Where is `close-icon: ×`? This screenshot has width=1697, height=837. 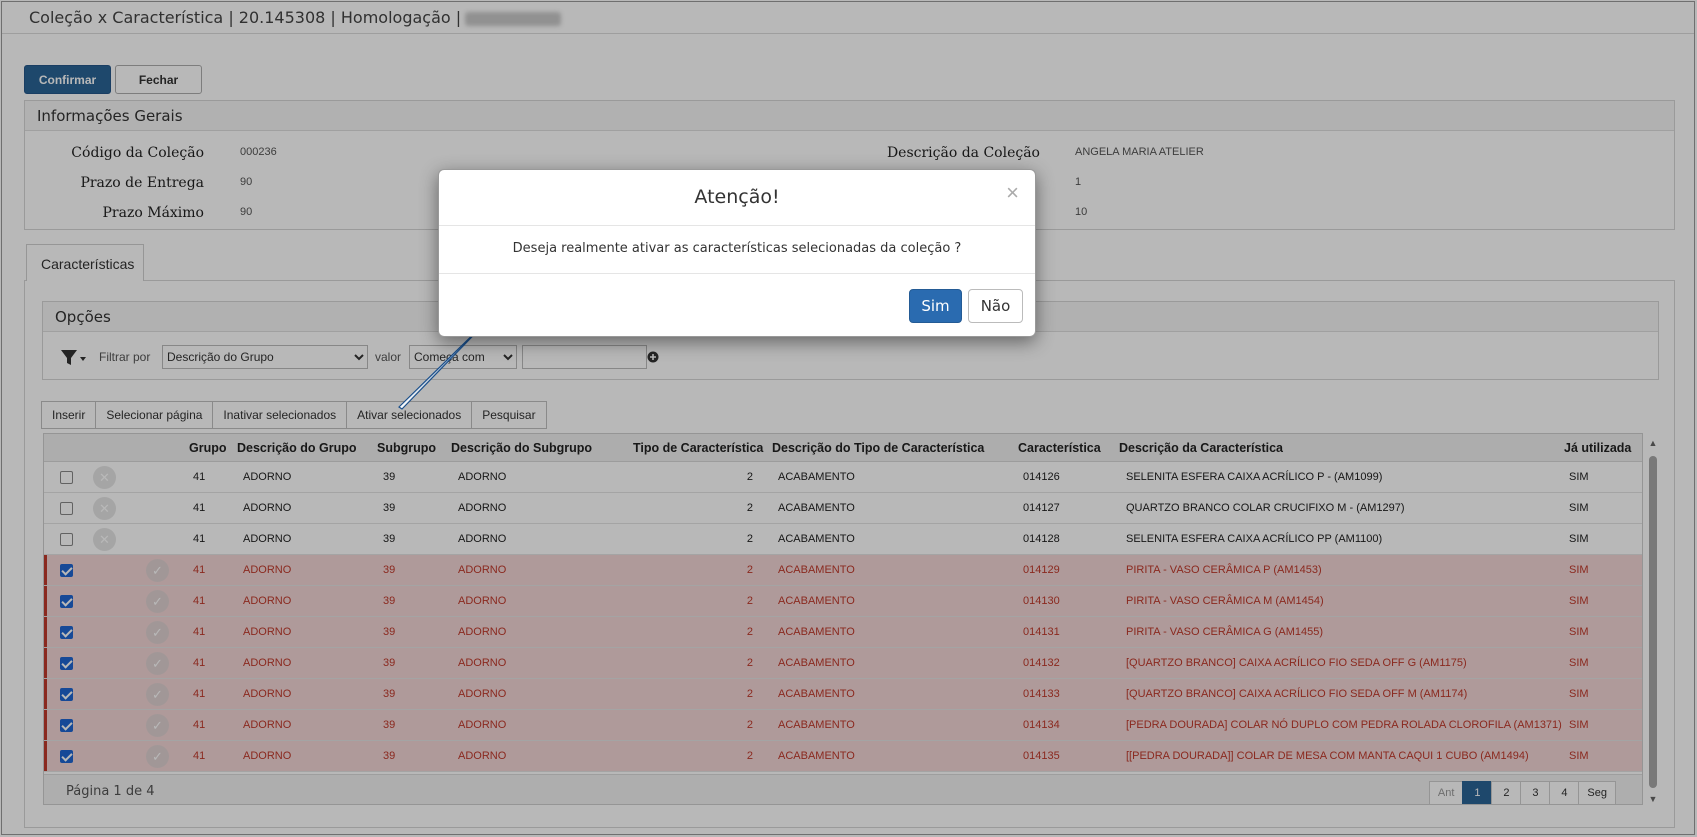 close-icon: × is located at coordinates (1012, 193).